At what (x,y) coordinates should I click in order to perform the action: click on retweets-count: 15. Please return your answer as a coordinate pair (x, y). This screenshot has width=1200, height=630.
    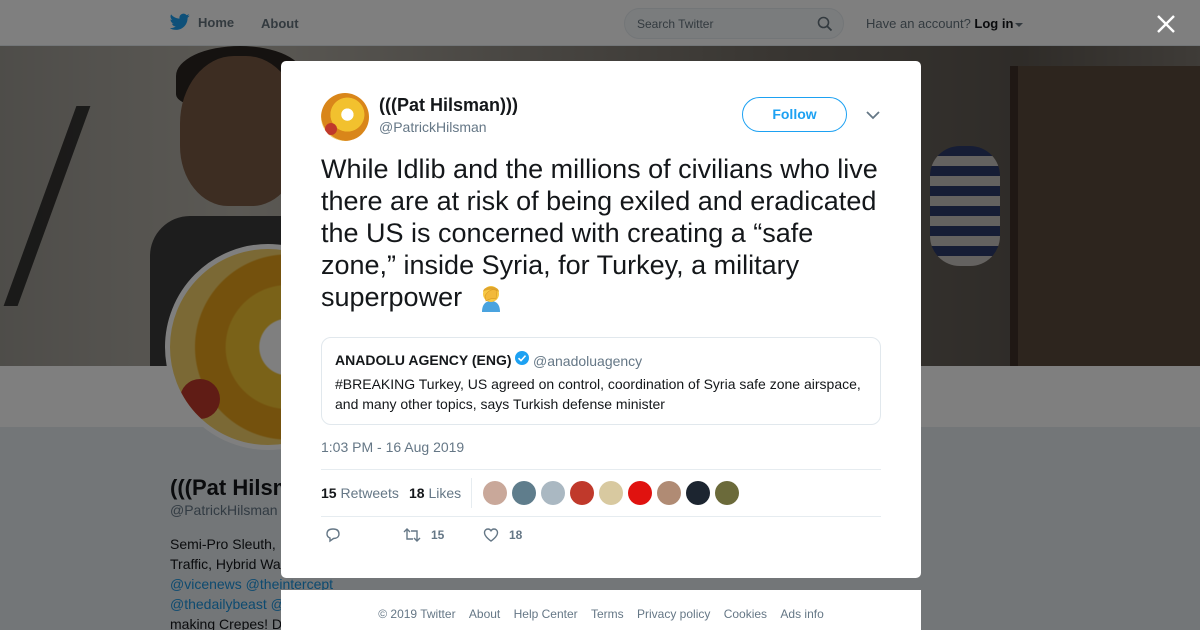
    Looking at the image, I should click on (329, 493).